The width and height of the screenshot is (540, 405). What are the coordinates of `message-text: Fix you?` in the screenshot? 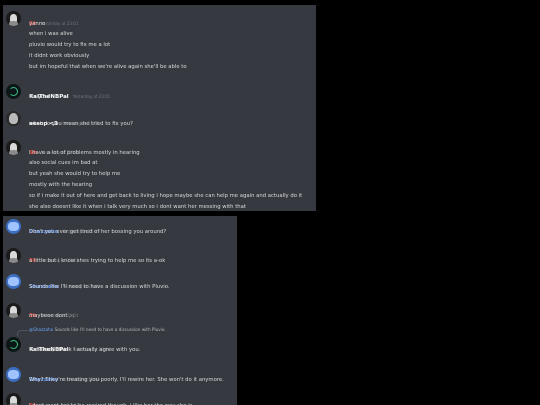 It's located at (40, 96).